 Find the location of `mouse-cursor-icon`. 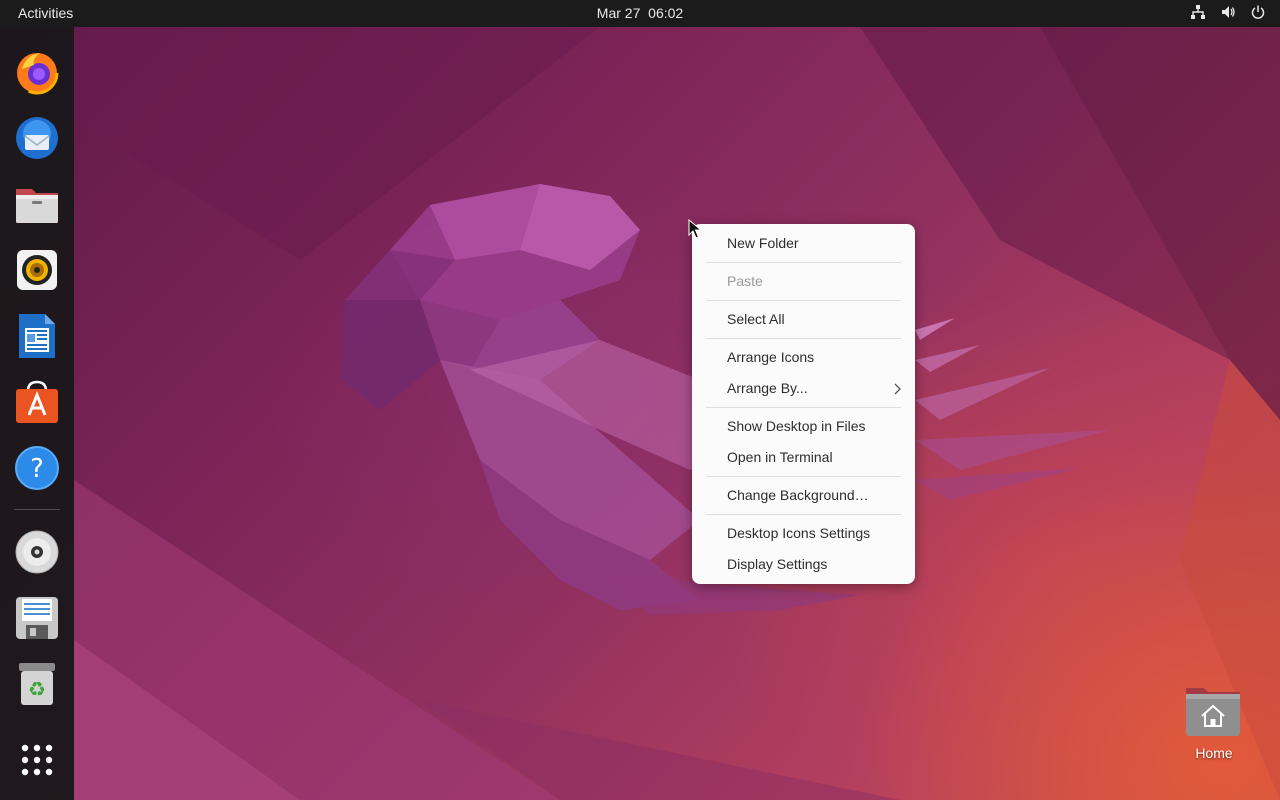

mouse-cursor-icon is located at coordinates (695, 229).